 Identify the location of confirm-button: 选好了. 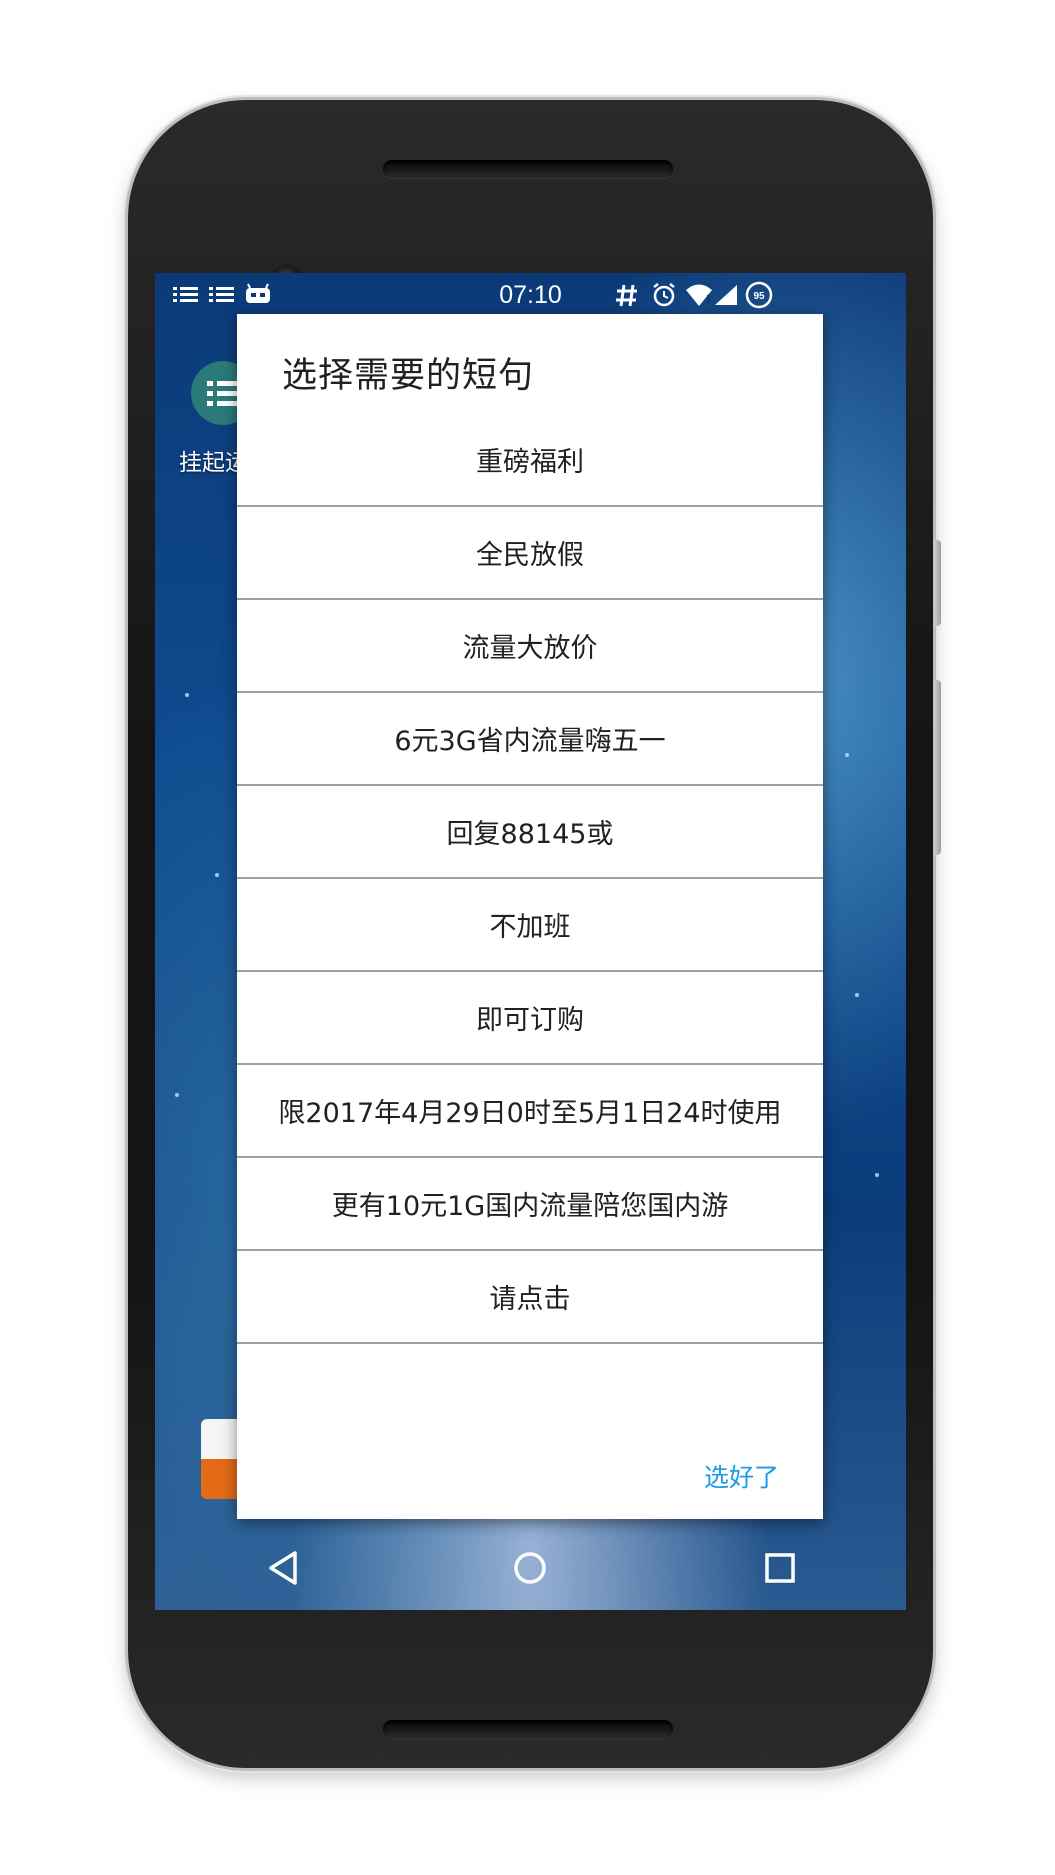
(741, 1476).